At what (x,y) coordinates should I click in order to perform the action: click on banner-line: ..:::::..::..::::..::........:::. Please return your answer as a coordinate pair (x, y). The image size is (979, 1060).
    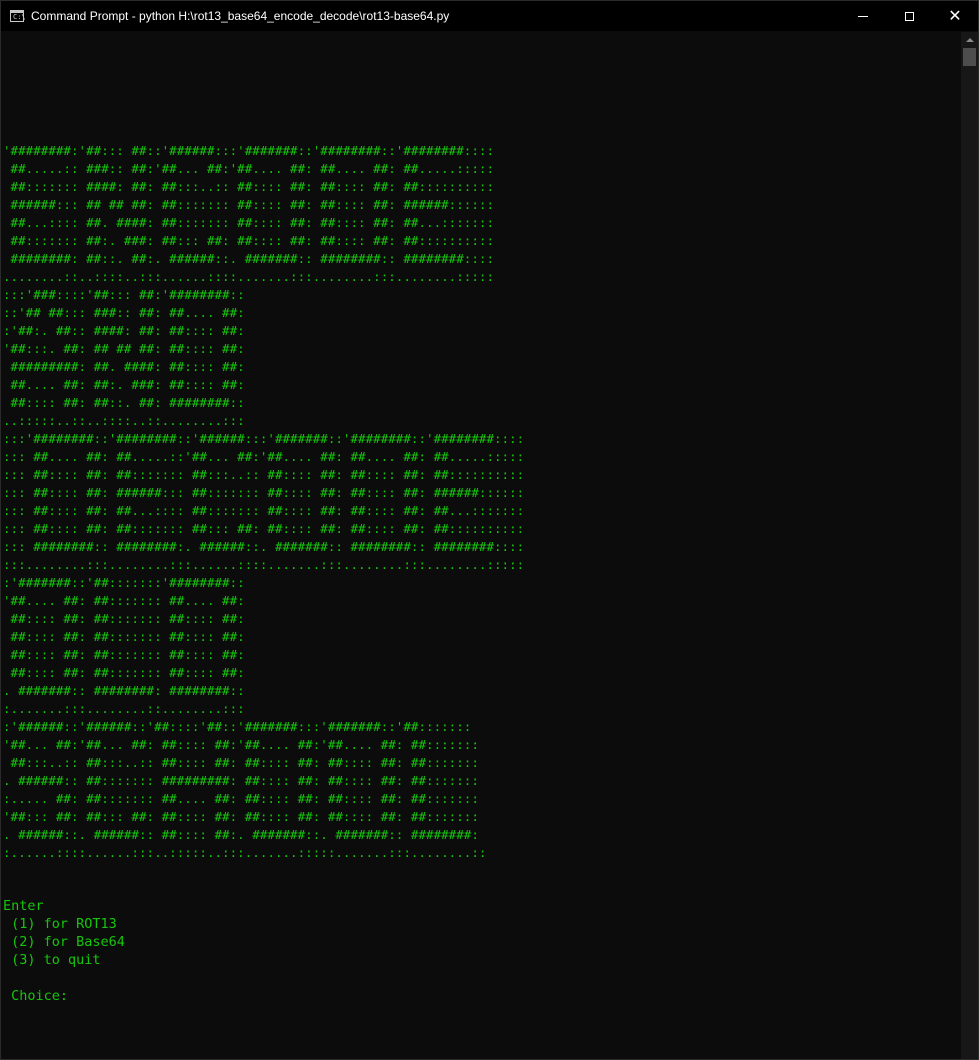
    Looking at the image, I should click on (124, 420).